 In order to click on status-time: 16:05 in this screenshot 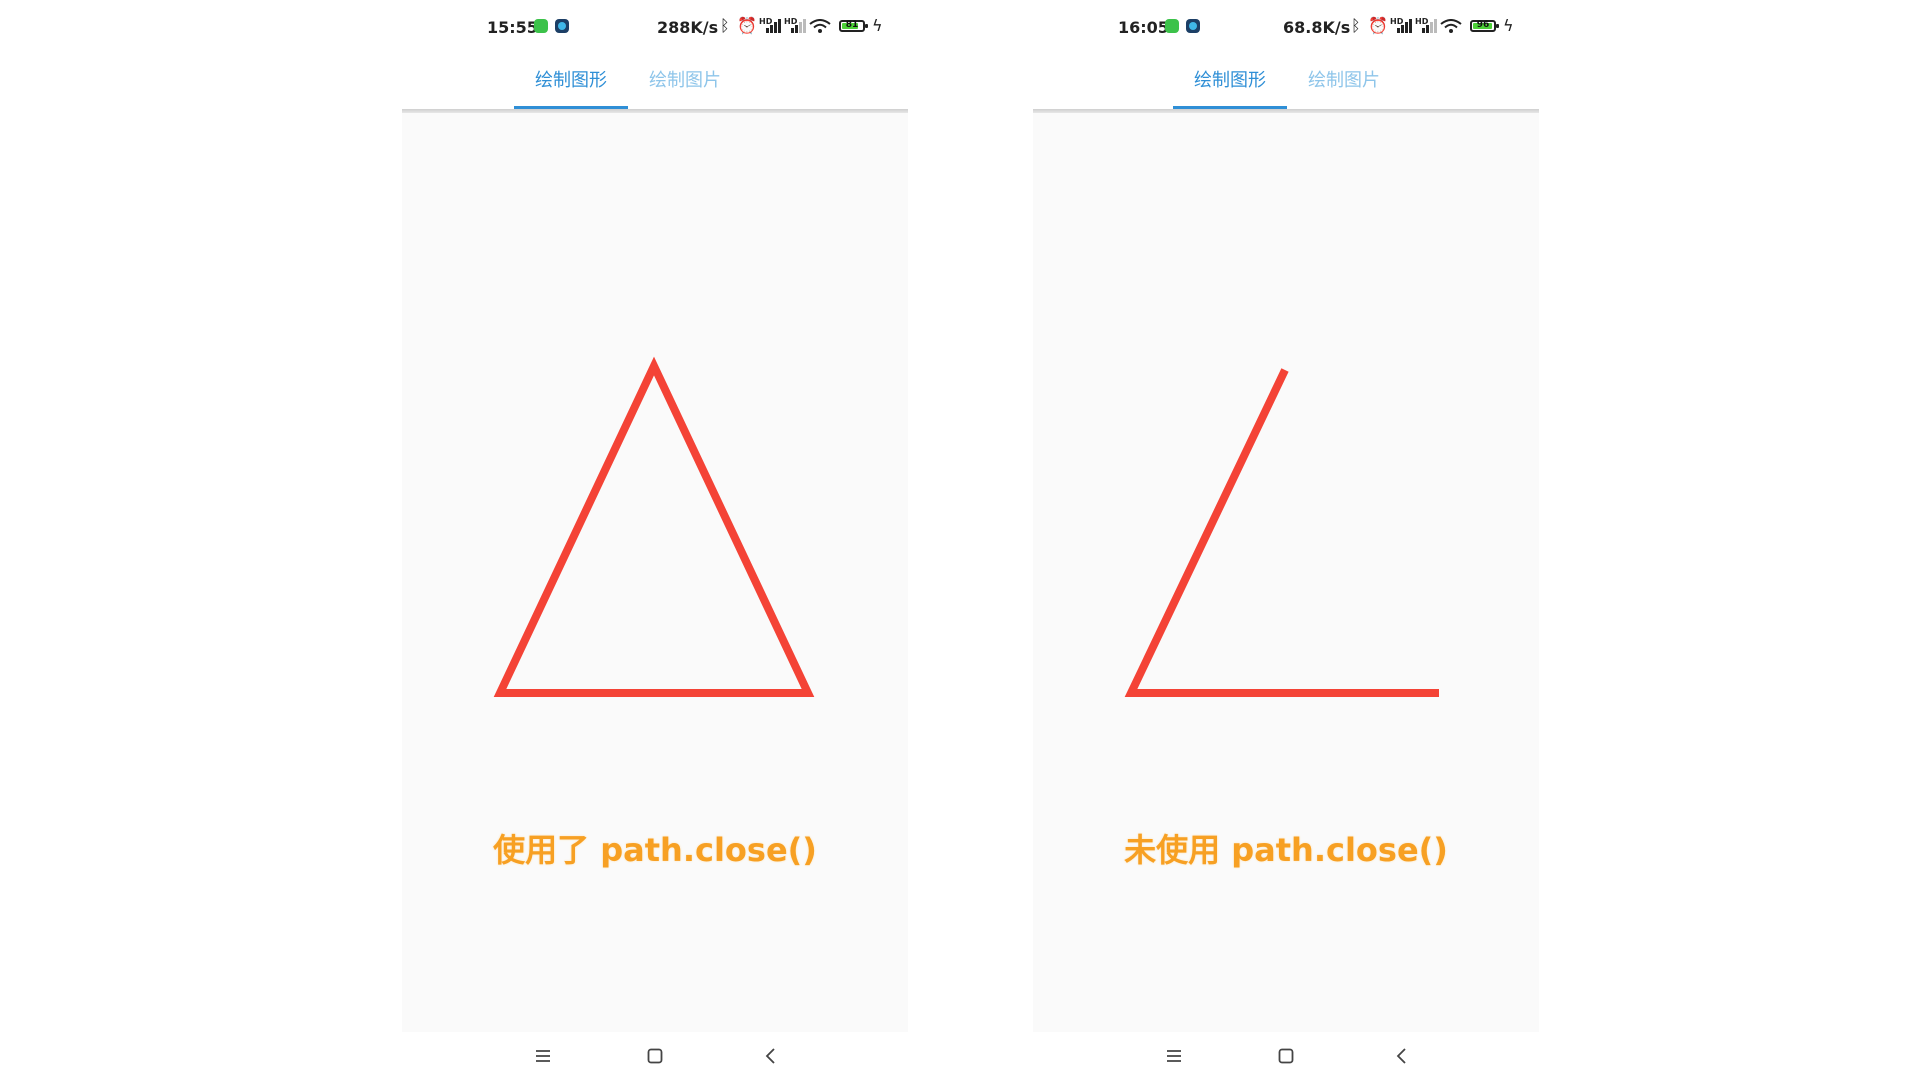, I will do `click(1143, 27)`.